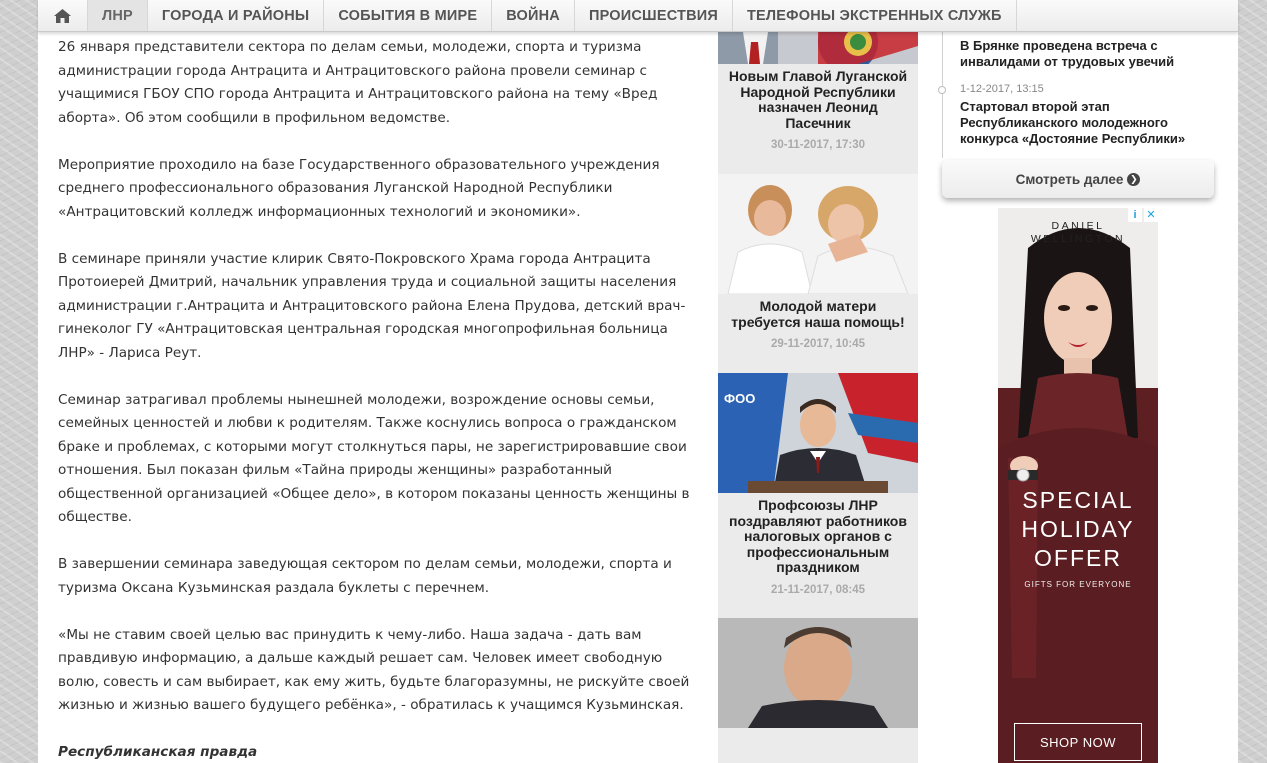 The image size is (1267, 763). Describe the element at coordinates (118, 15) in the screenshot. I see `nav-item-lnr: ЛНР` at that location.